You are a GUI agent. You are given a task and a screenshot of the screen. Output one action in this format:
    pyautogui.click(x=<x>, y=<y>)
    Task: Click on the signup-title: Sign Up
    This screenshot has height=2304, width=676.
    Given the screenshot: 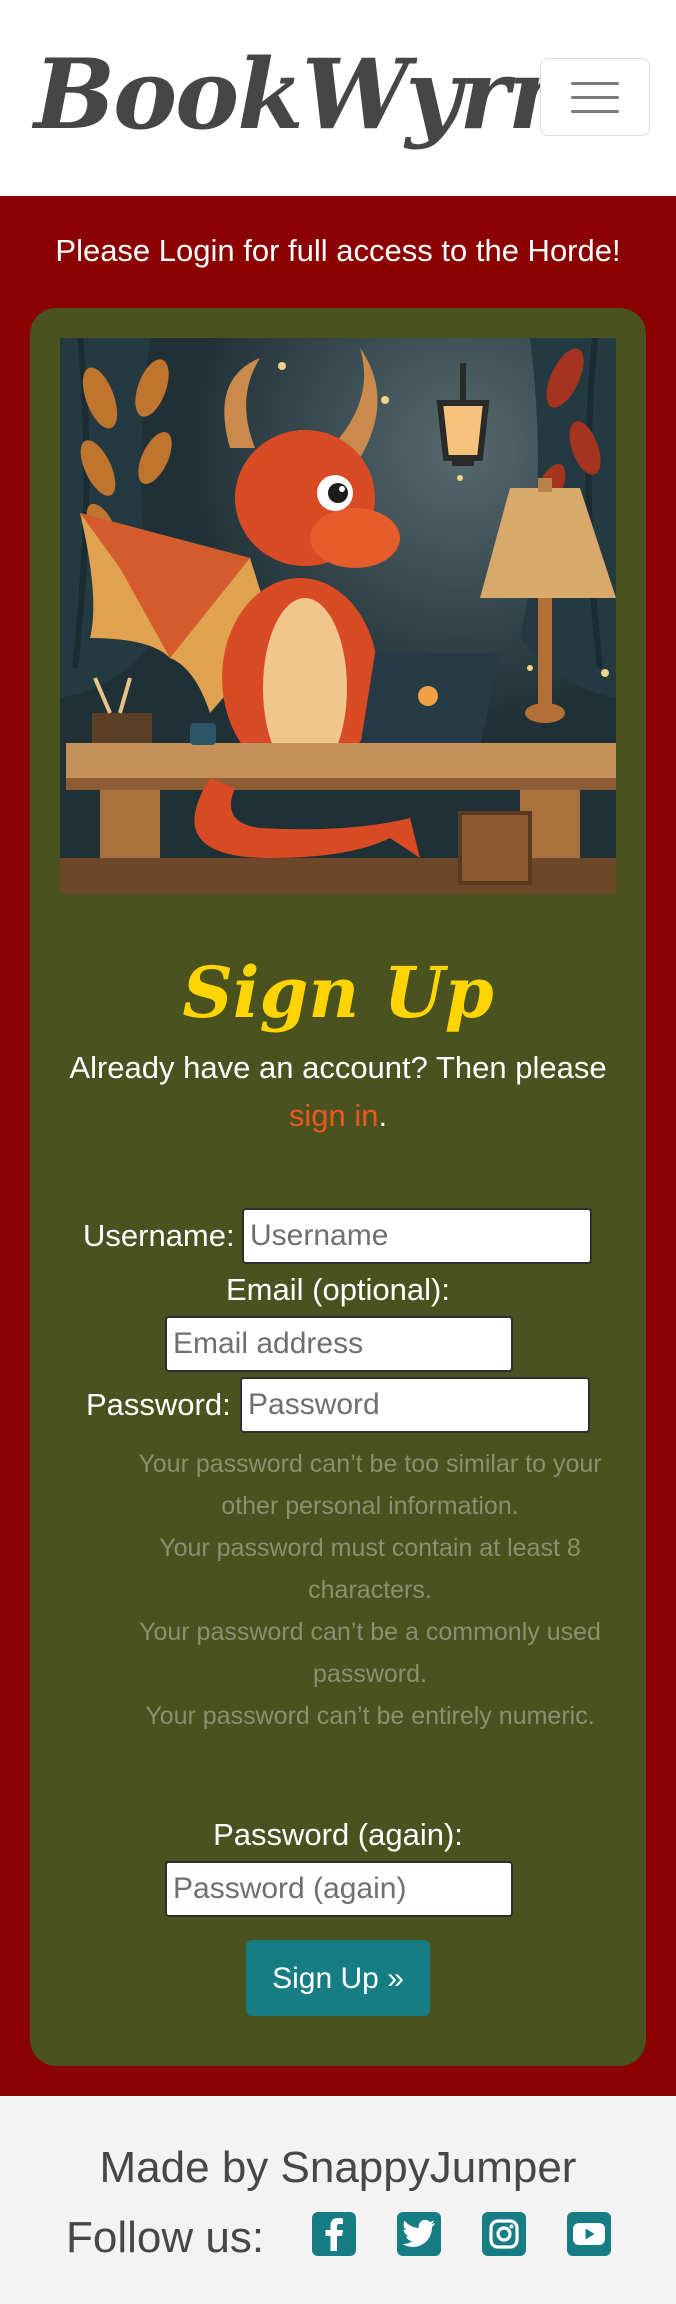 What is the action you would take?
    pyautogui.click(x=338, y=992)
    